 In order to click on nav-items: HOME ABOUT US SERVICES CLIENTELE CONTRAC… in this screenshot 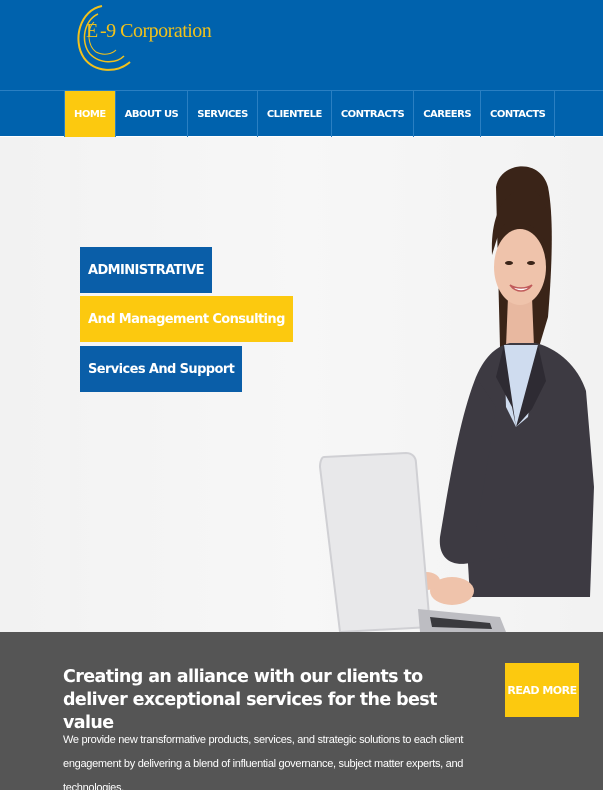, I will do `click(310, 114)`.